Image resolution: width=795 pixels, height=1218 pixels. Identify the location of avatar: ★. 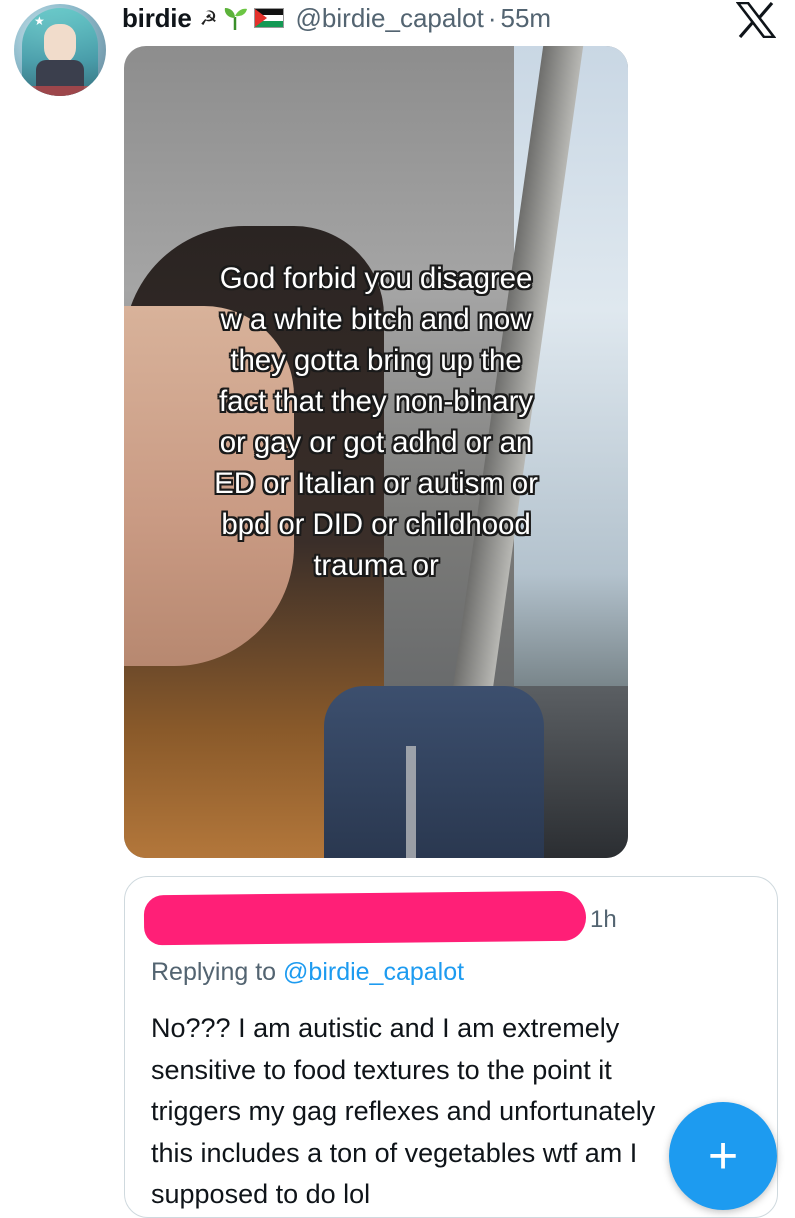
(60, 50).